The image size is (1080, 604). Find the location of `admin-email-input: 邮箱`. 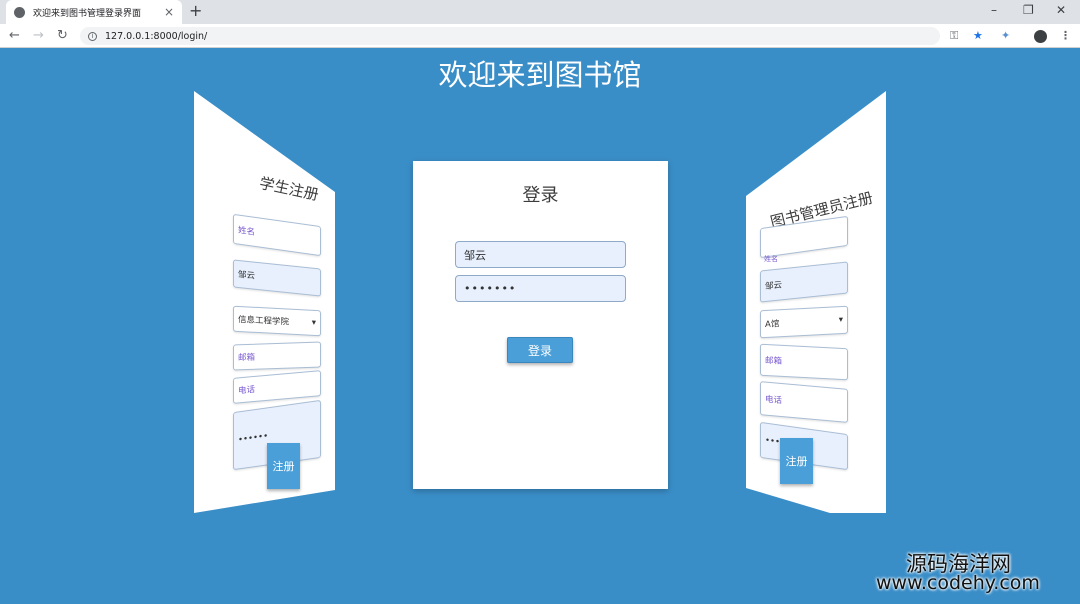

admin-email-input: 邮箱 is located at coordinates (804, 362).